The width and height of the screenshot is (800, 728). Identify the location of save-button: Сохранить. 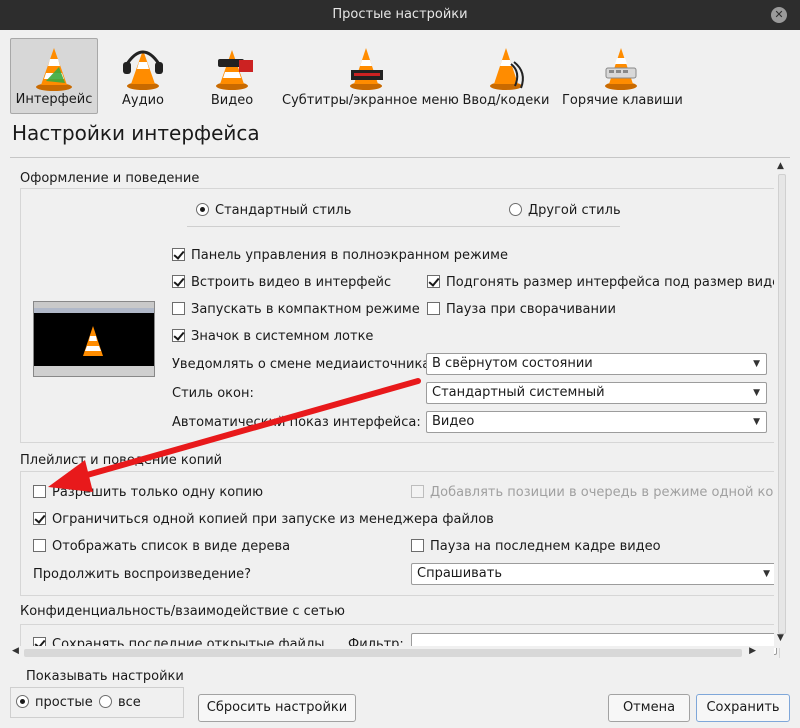
(743, 708).